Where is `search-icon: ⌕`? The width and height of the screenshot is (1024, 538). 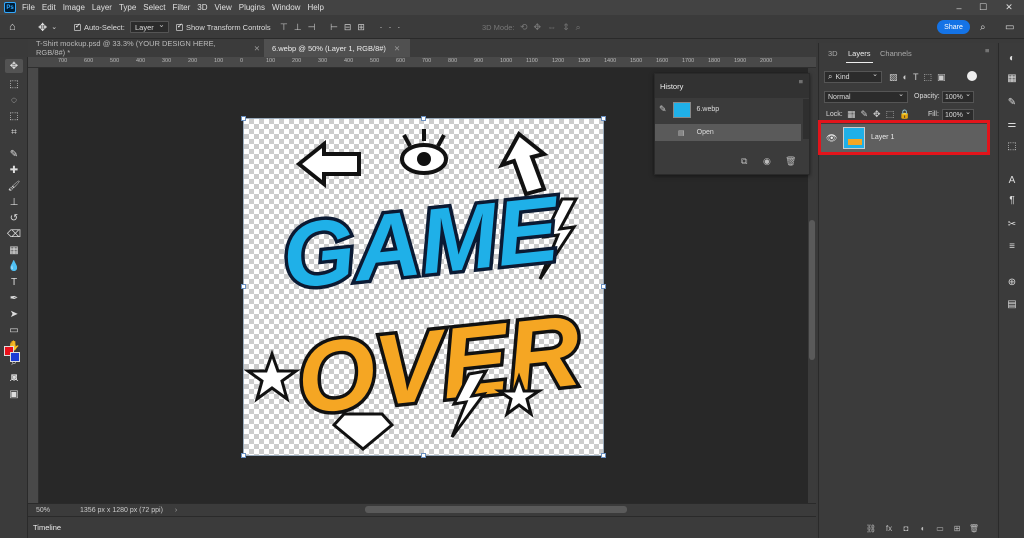 search-icon: ⌕ is located at coordinates (983, 27).